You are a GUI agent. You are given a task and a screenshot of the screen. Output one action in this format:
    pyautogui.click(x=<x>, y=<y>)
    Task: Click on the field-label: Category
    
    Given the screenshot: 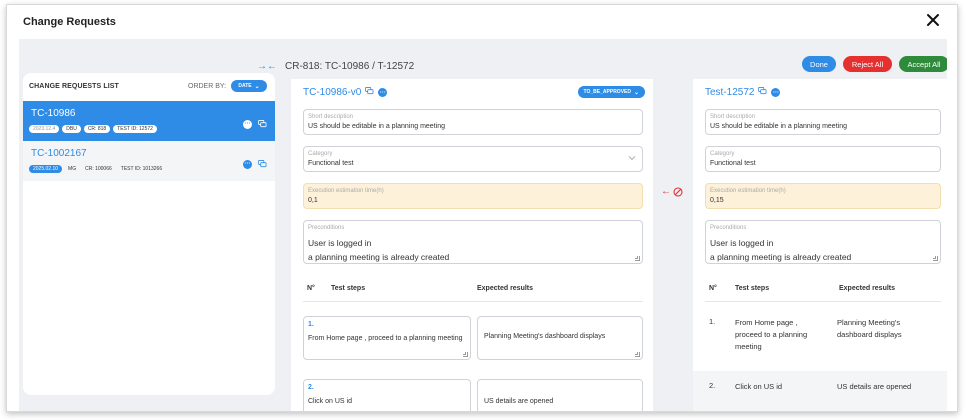 What is the action you would take?
    pyautogui.click(x=722, y=154)
    